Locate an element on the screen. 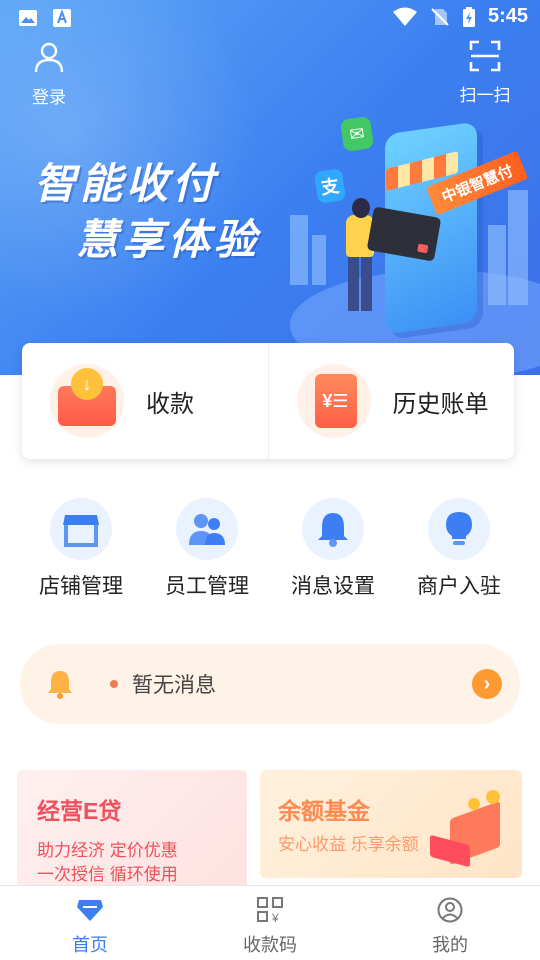 The image size is (540, 960). no-sim-icon is located at coordinates (440, 16).